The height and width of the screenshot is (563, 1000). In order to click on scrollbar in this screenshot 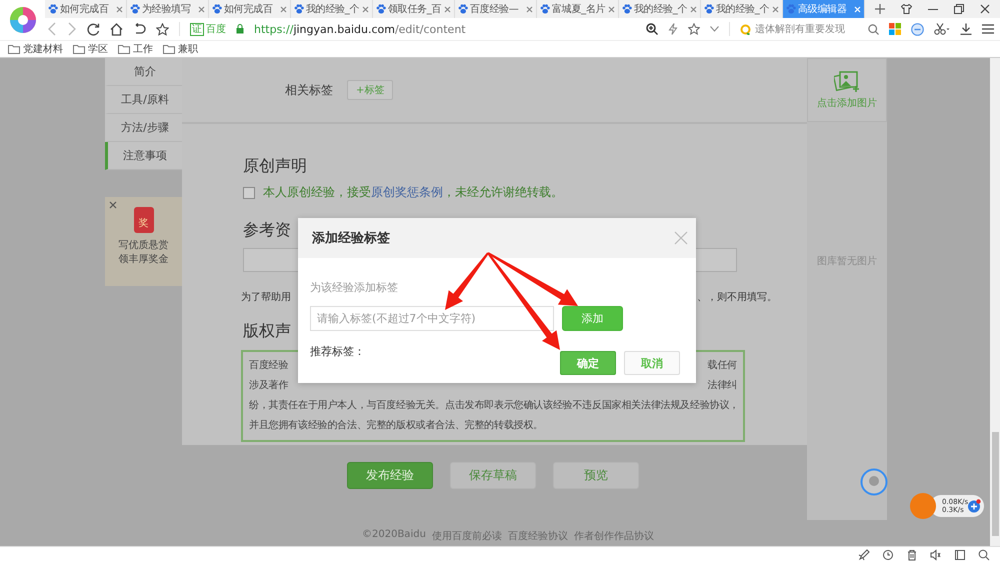, I will do `click(995, 302)`.